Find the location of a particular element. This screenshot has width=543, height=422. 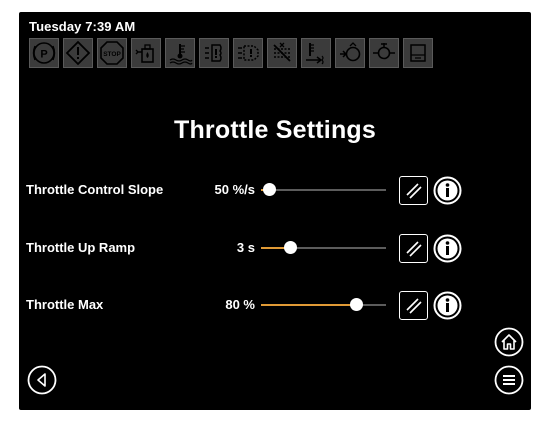

setting-row-throttle-control-slope: Throttle Control Slope 50 %/s is located at coordinates (275, 190).